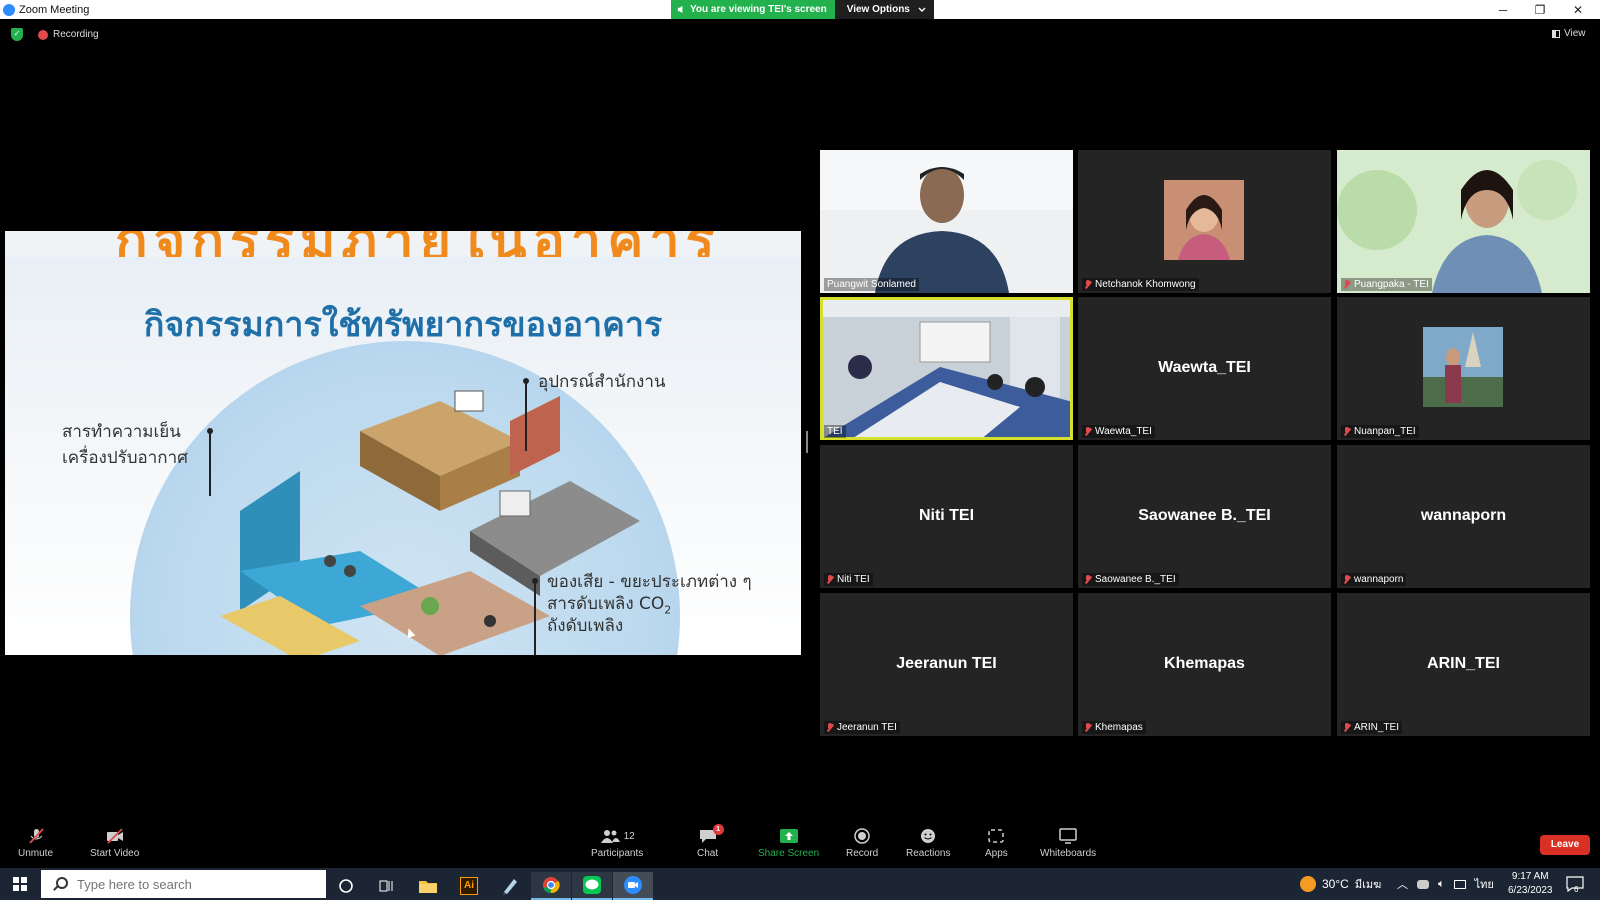  Describe the element at coordinates (121, 432) in the screenshot. I see `label-refrigerant-line1: สารทำความเย็น` at that location.